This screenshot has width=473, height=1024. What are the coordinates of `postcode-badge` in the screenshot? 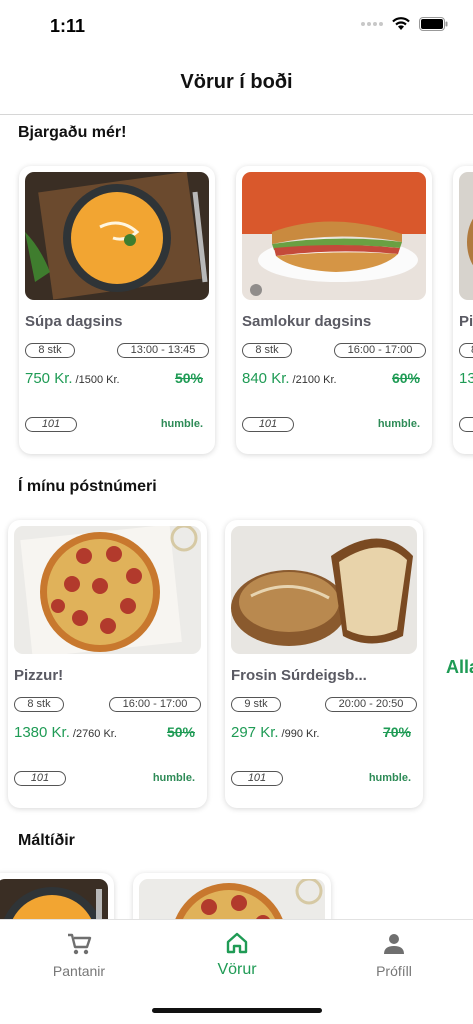 It's located at (466, 424).